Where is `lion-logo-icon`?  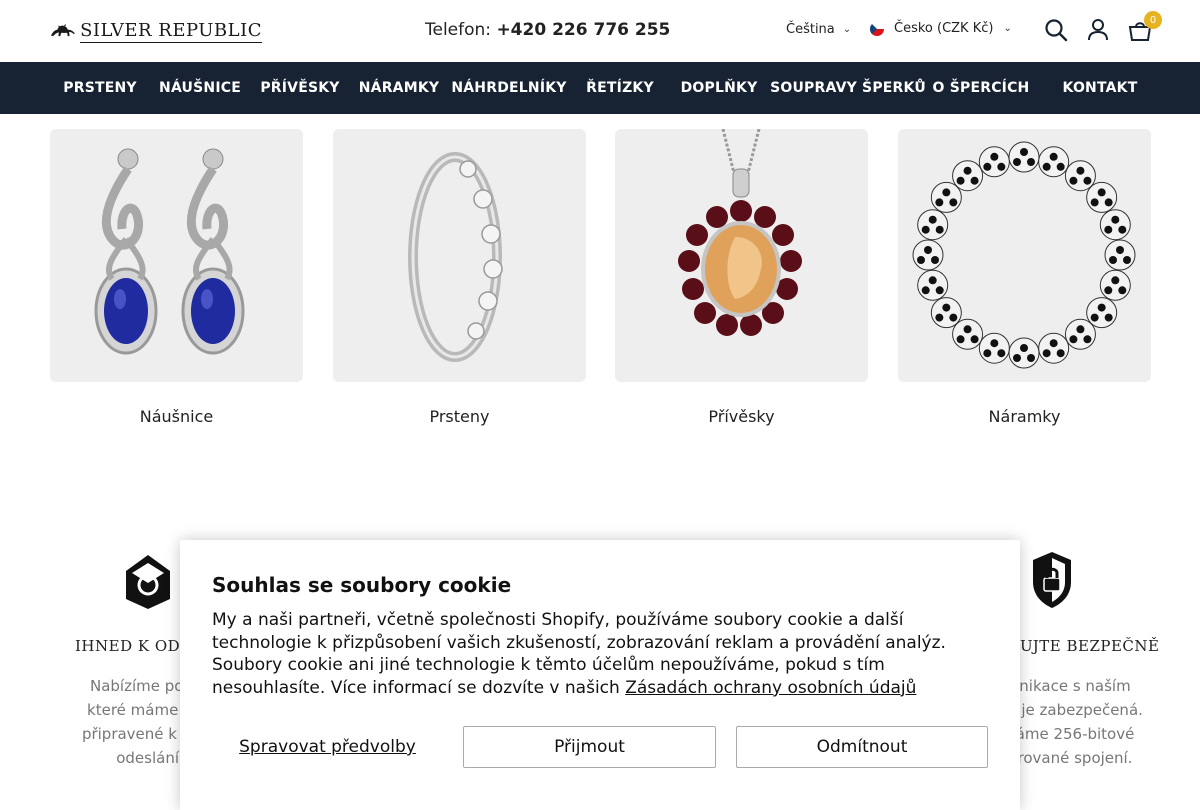
lion-logo-icon is located at coordinates (63, 30).